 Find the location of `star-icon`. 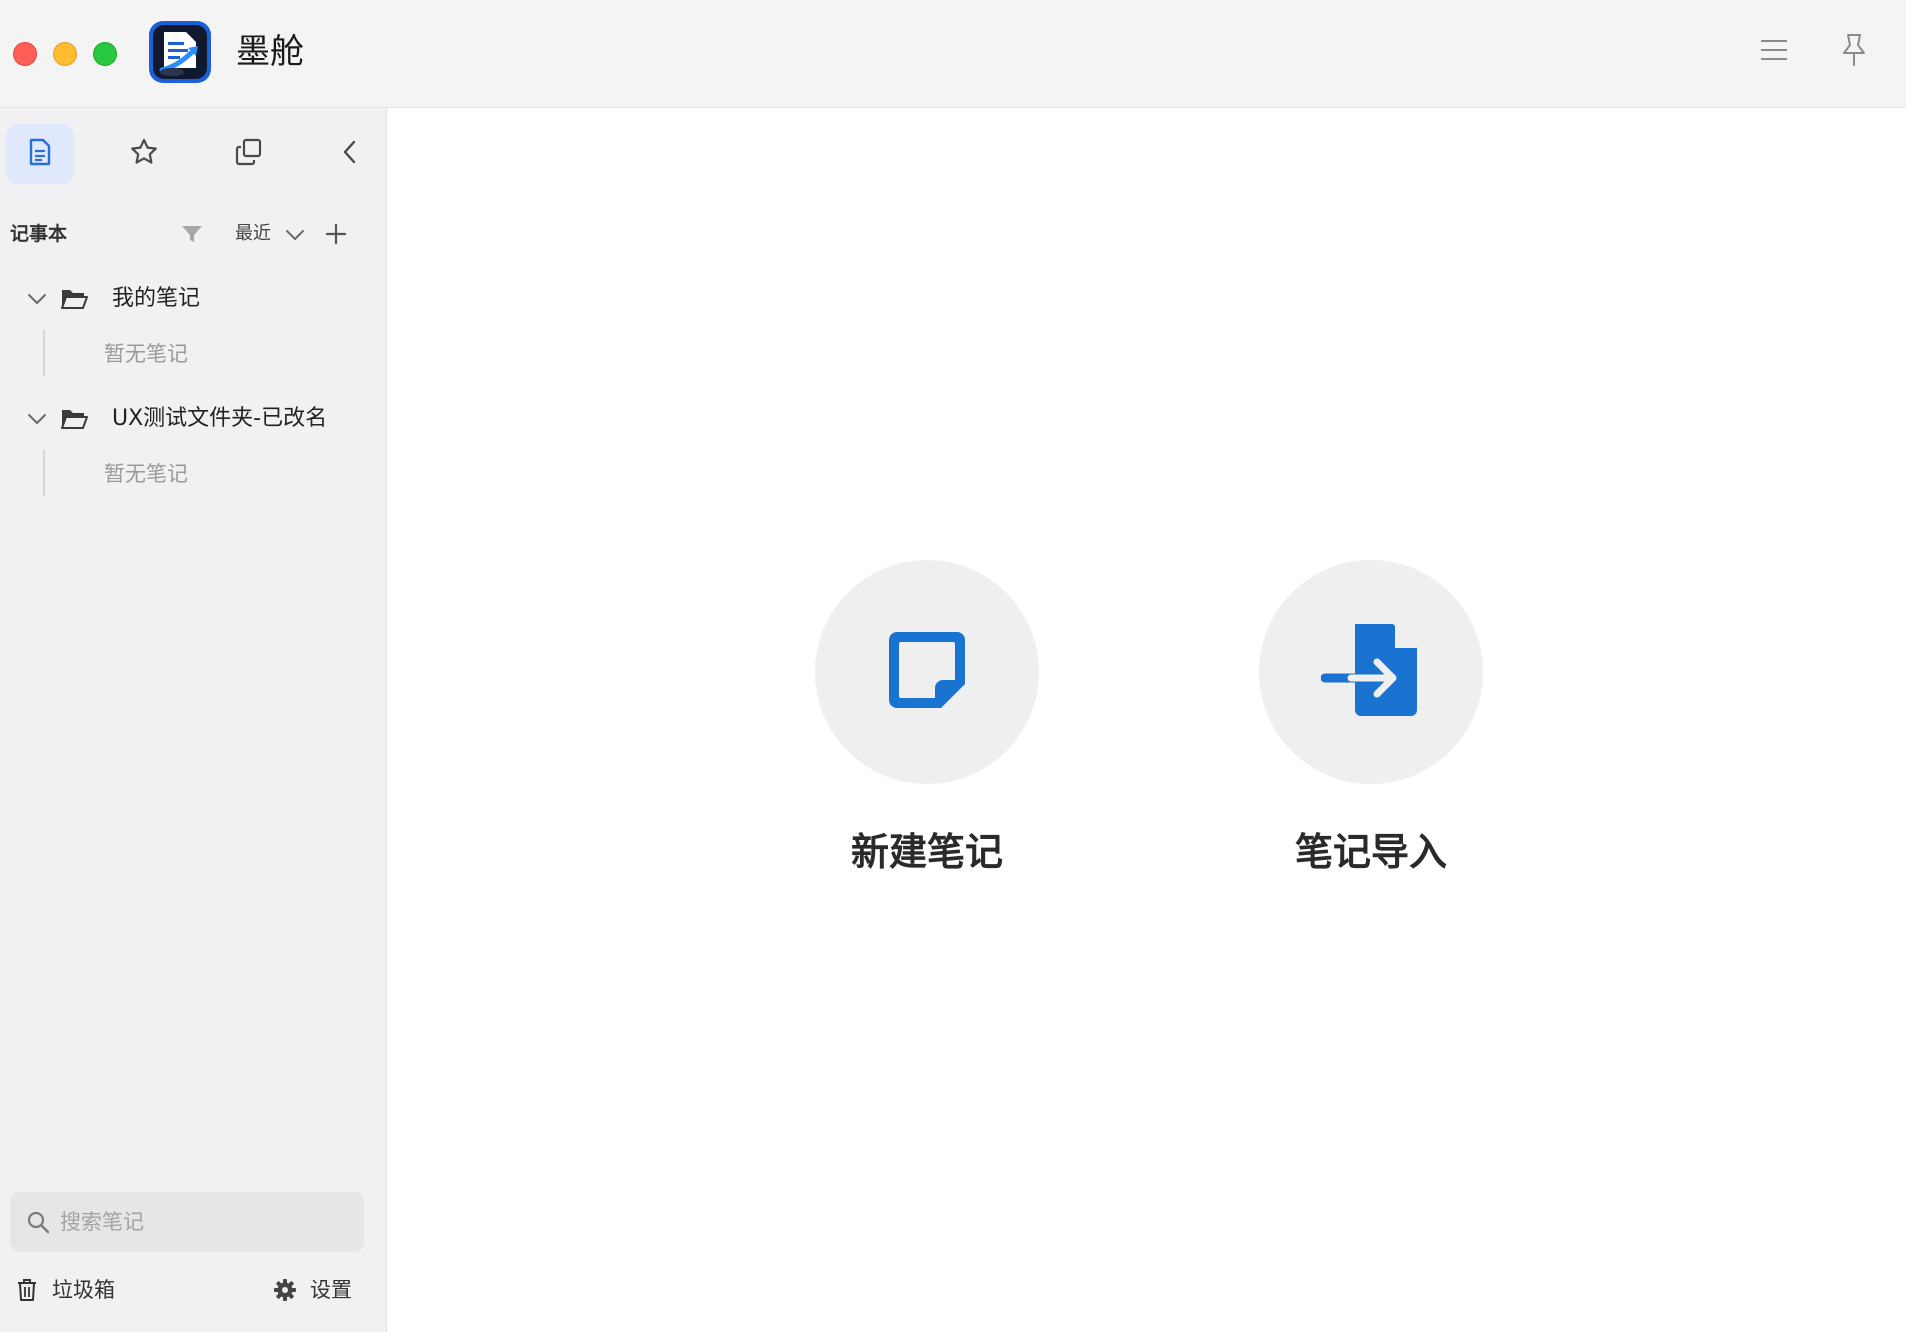

star-icon is located at coordinates (144, 154).